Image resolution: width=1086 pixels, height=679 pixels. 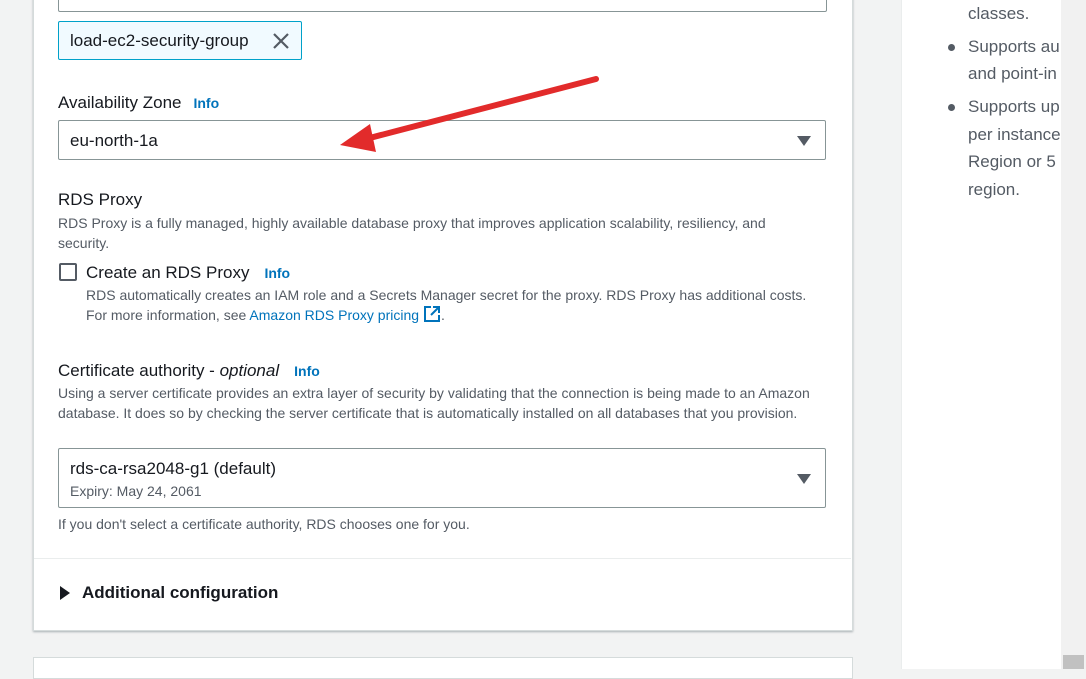 I want to click on rds-proxy-help-period: ., so click(x=443, y=315).